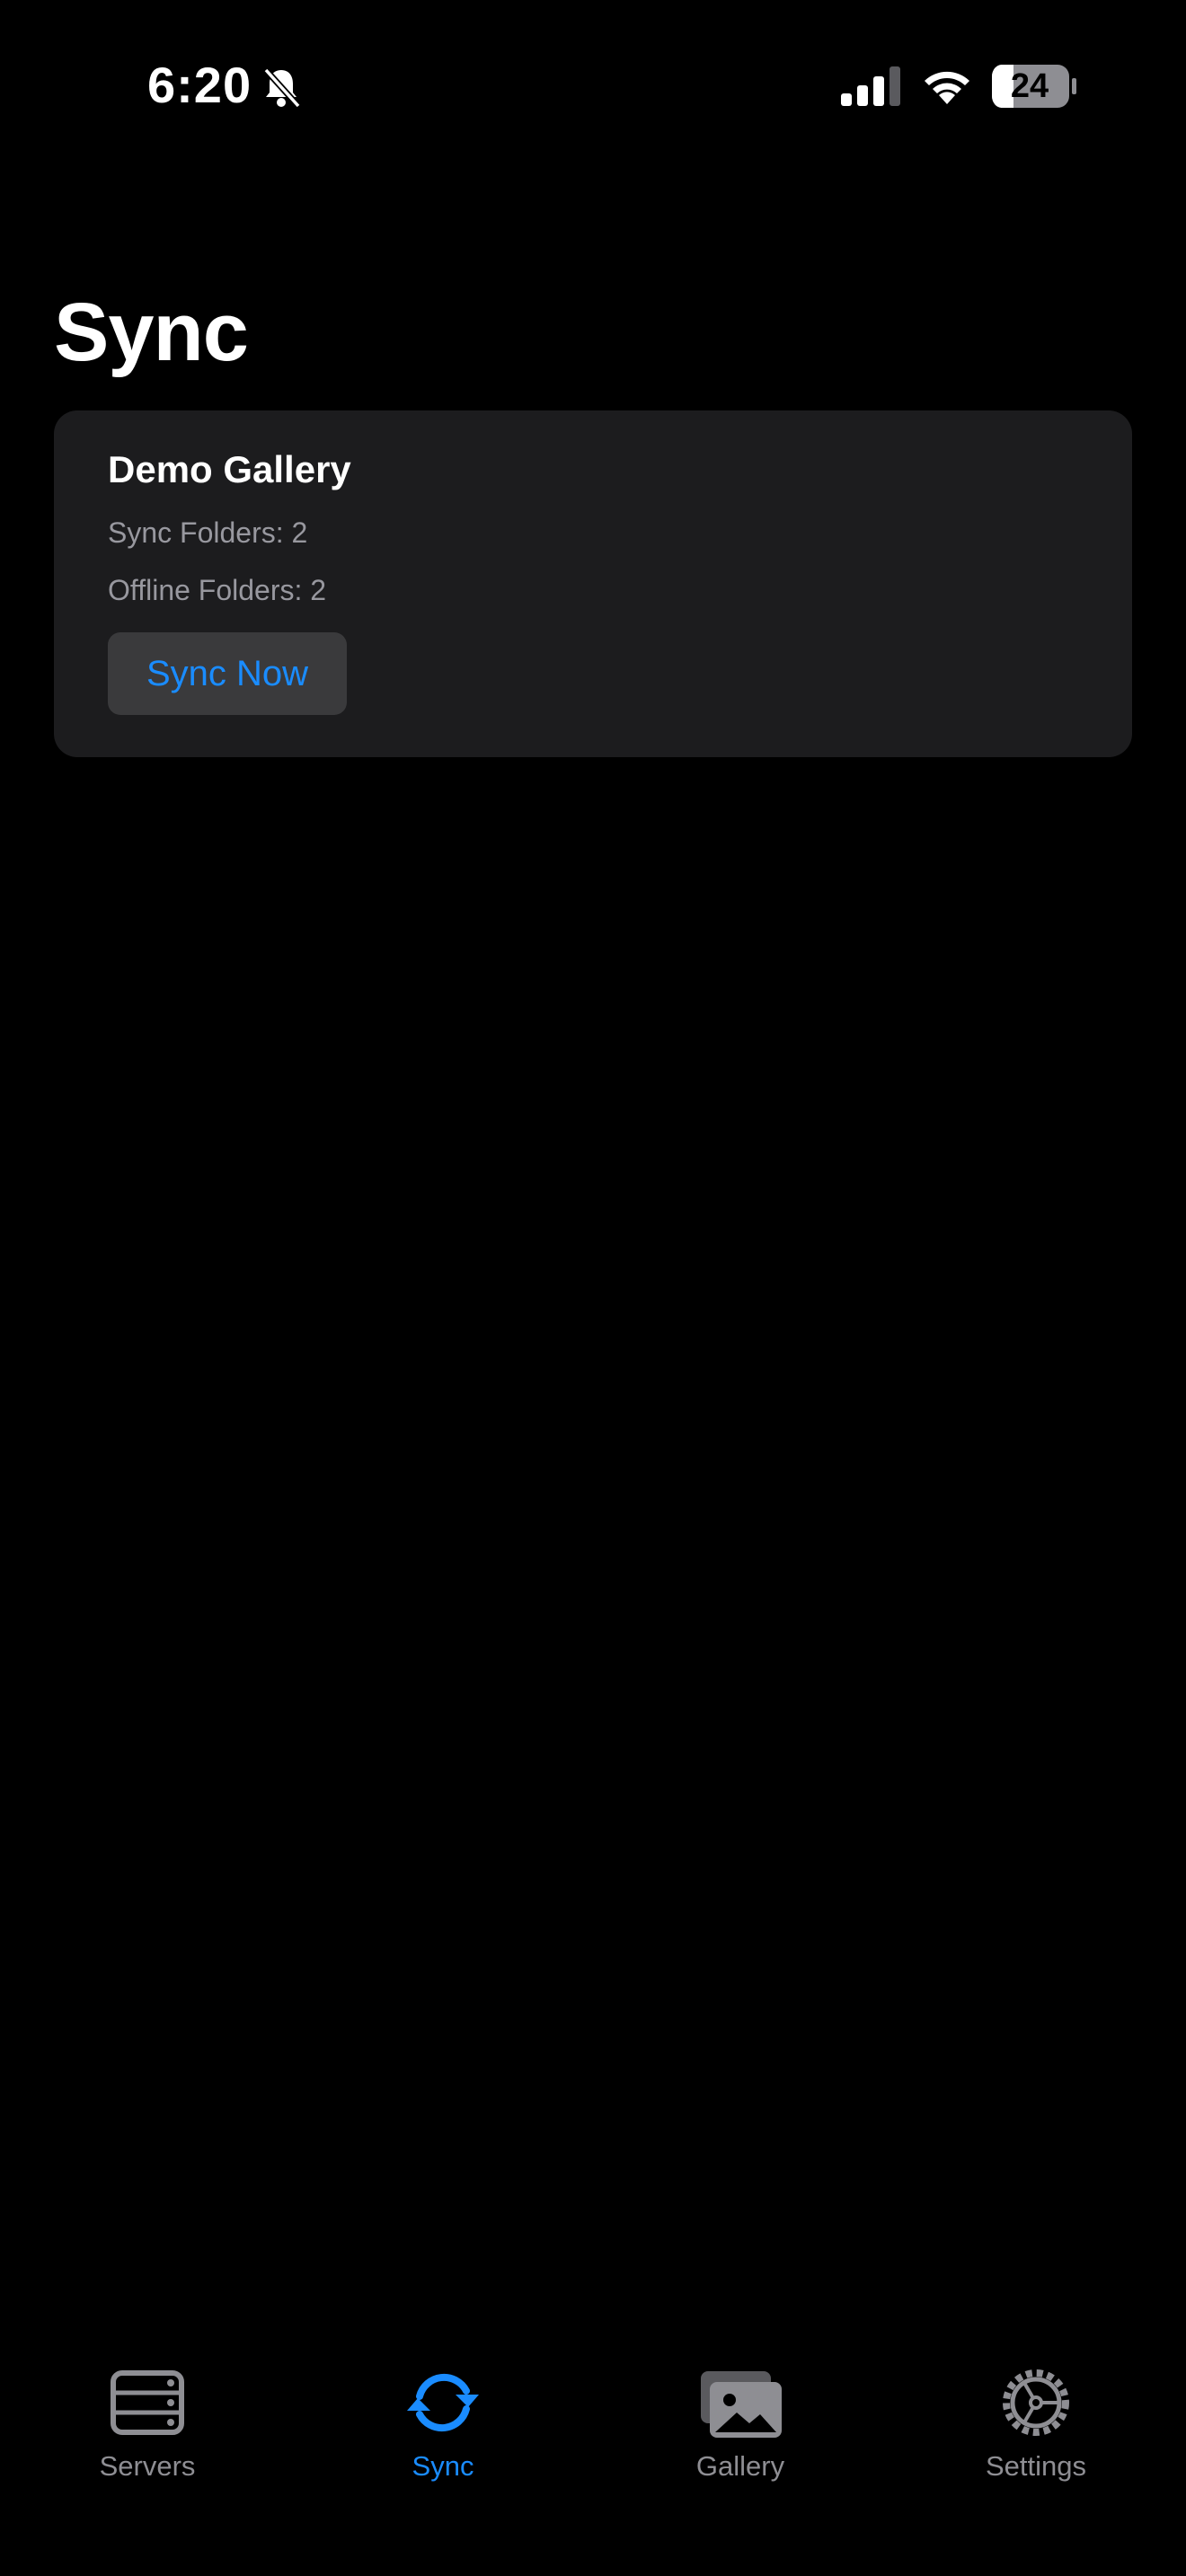 Image resolution: width=1186 pixels, height=2576 pixels. What do you see at coordinates (1036, 2402) in the screenshot?
I see `settings-icon` at bounding box center [1036, 2402].